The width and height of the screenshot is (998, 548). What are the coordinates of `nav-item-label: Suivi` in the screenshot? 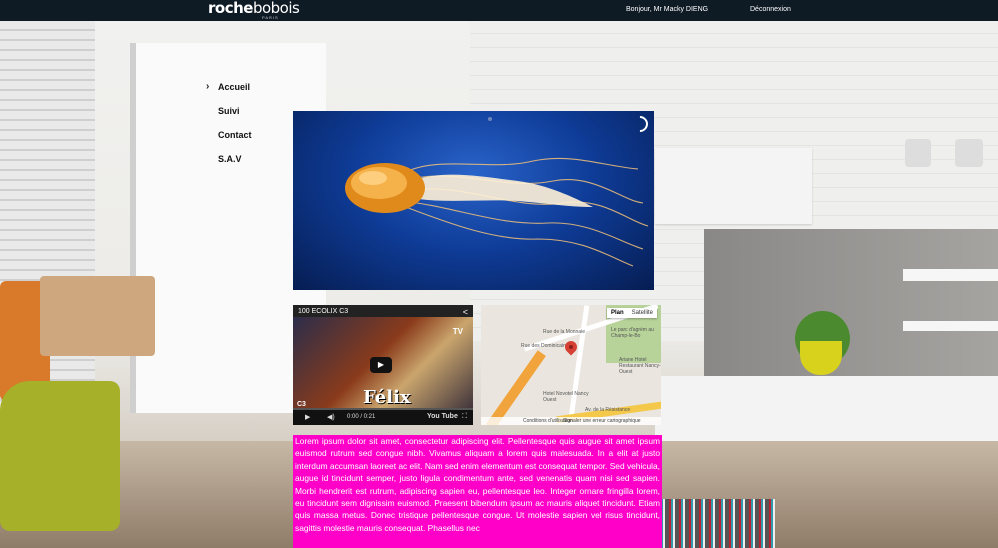 It's located at (229, 111).